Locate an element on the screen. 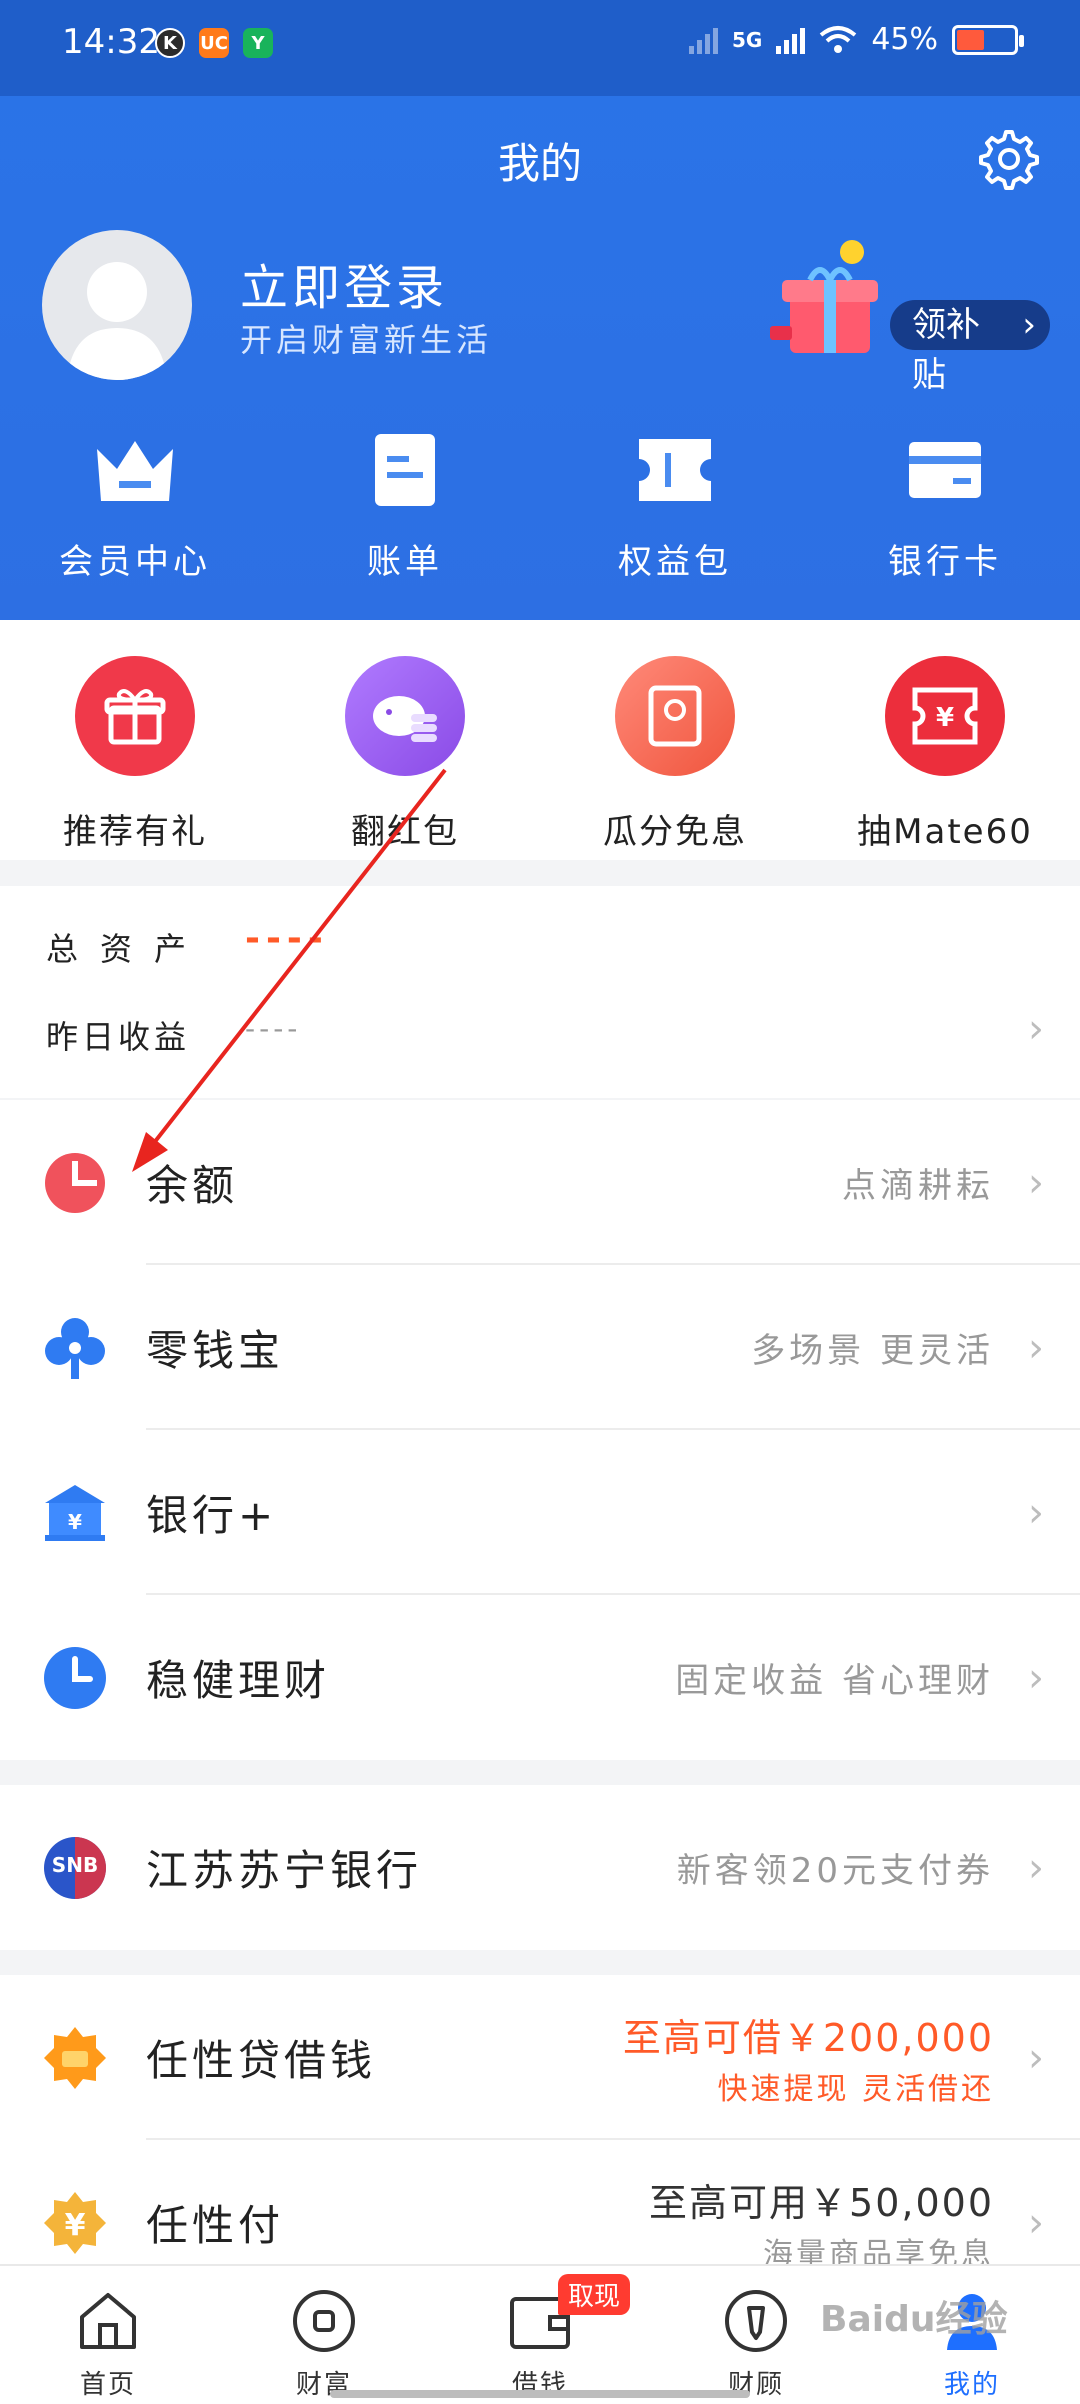 This screenshot has height=2404, width=1080. bank-icon: ¥ is located at coordinates (75, 1513).